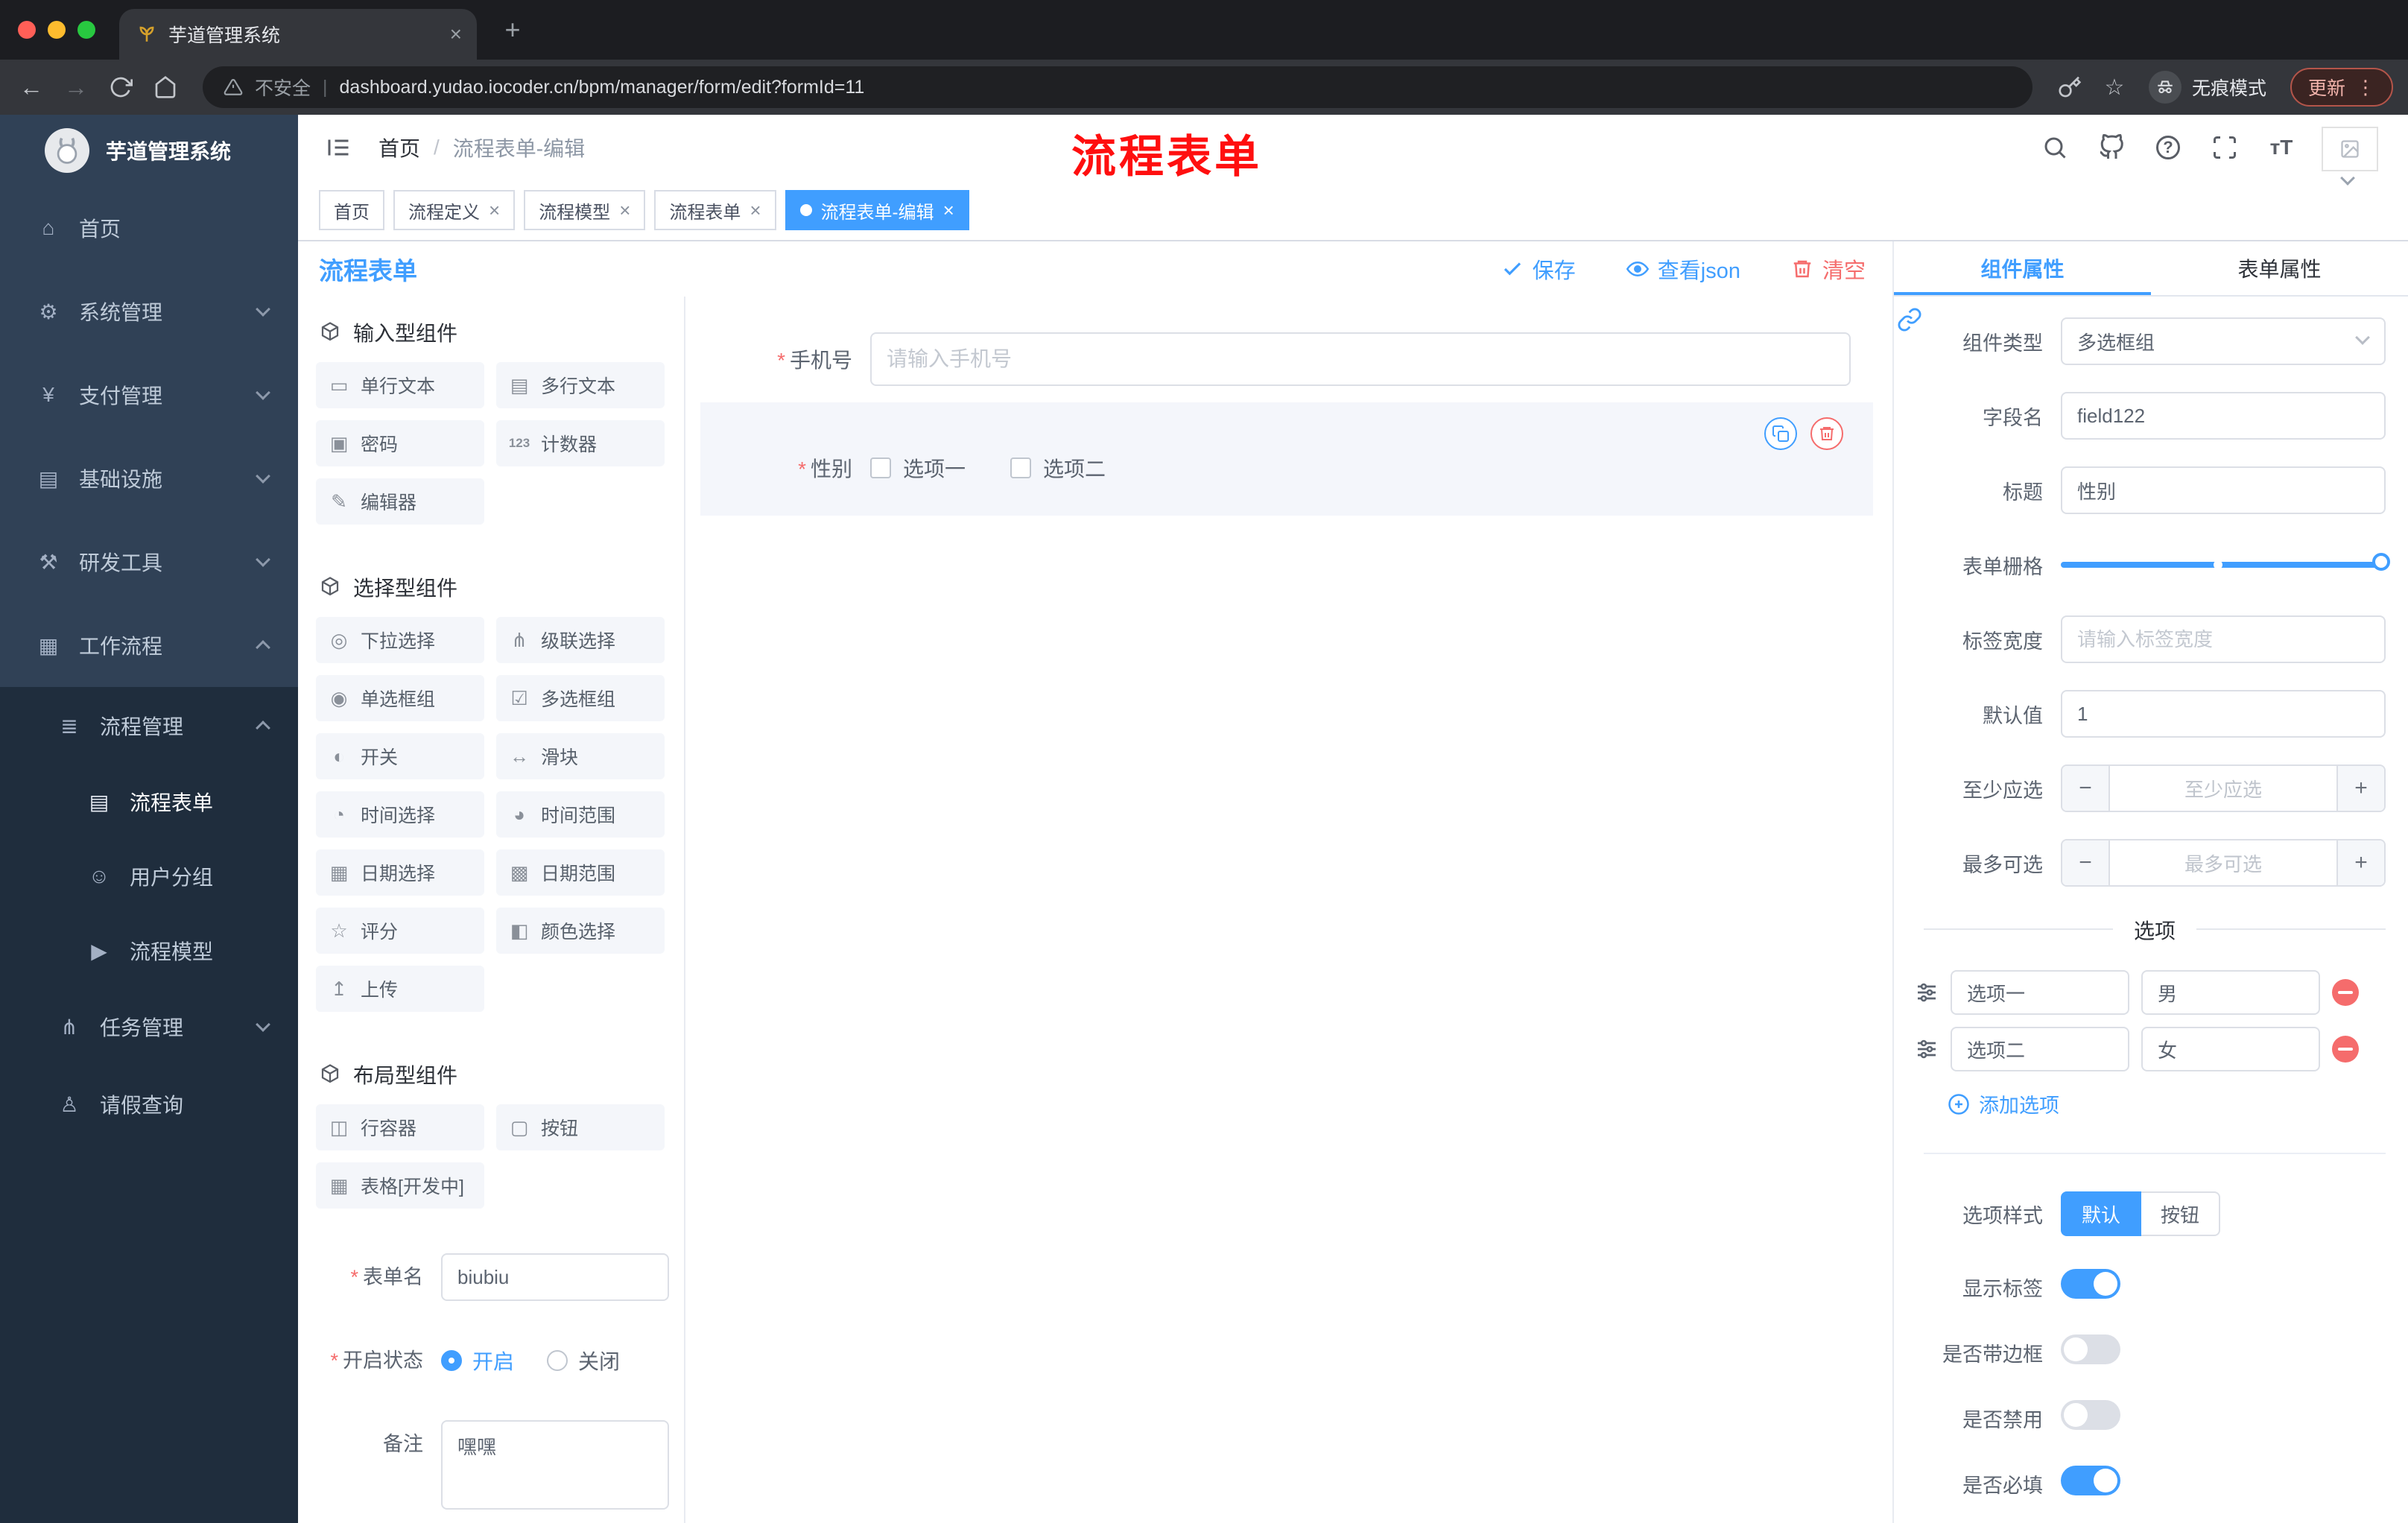 This screenshot has height=1523, width=2408. I want to click on sidebar-item-system: ⚙ 系统管理, so click(149, 312).